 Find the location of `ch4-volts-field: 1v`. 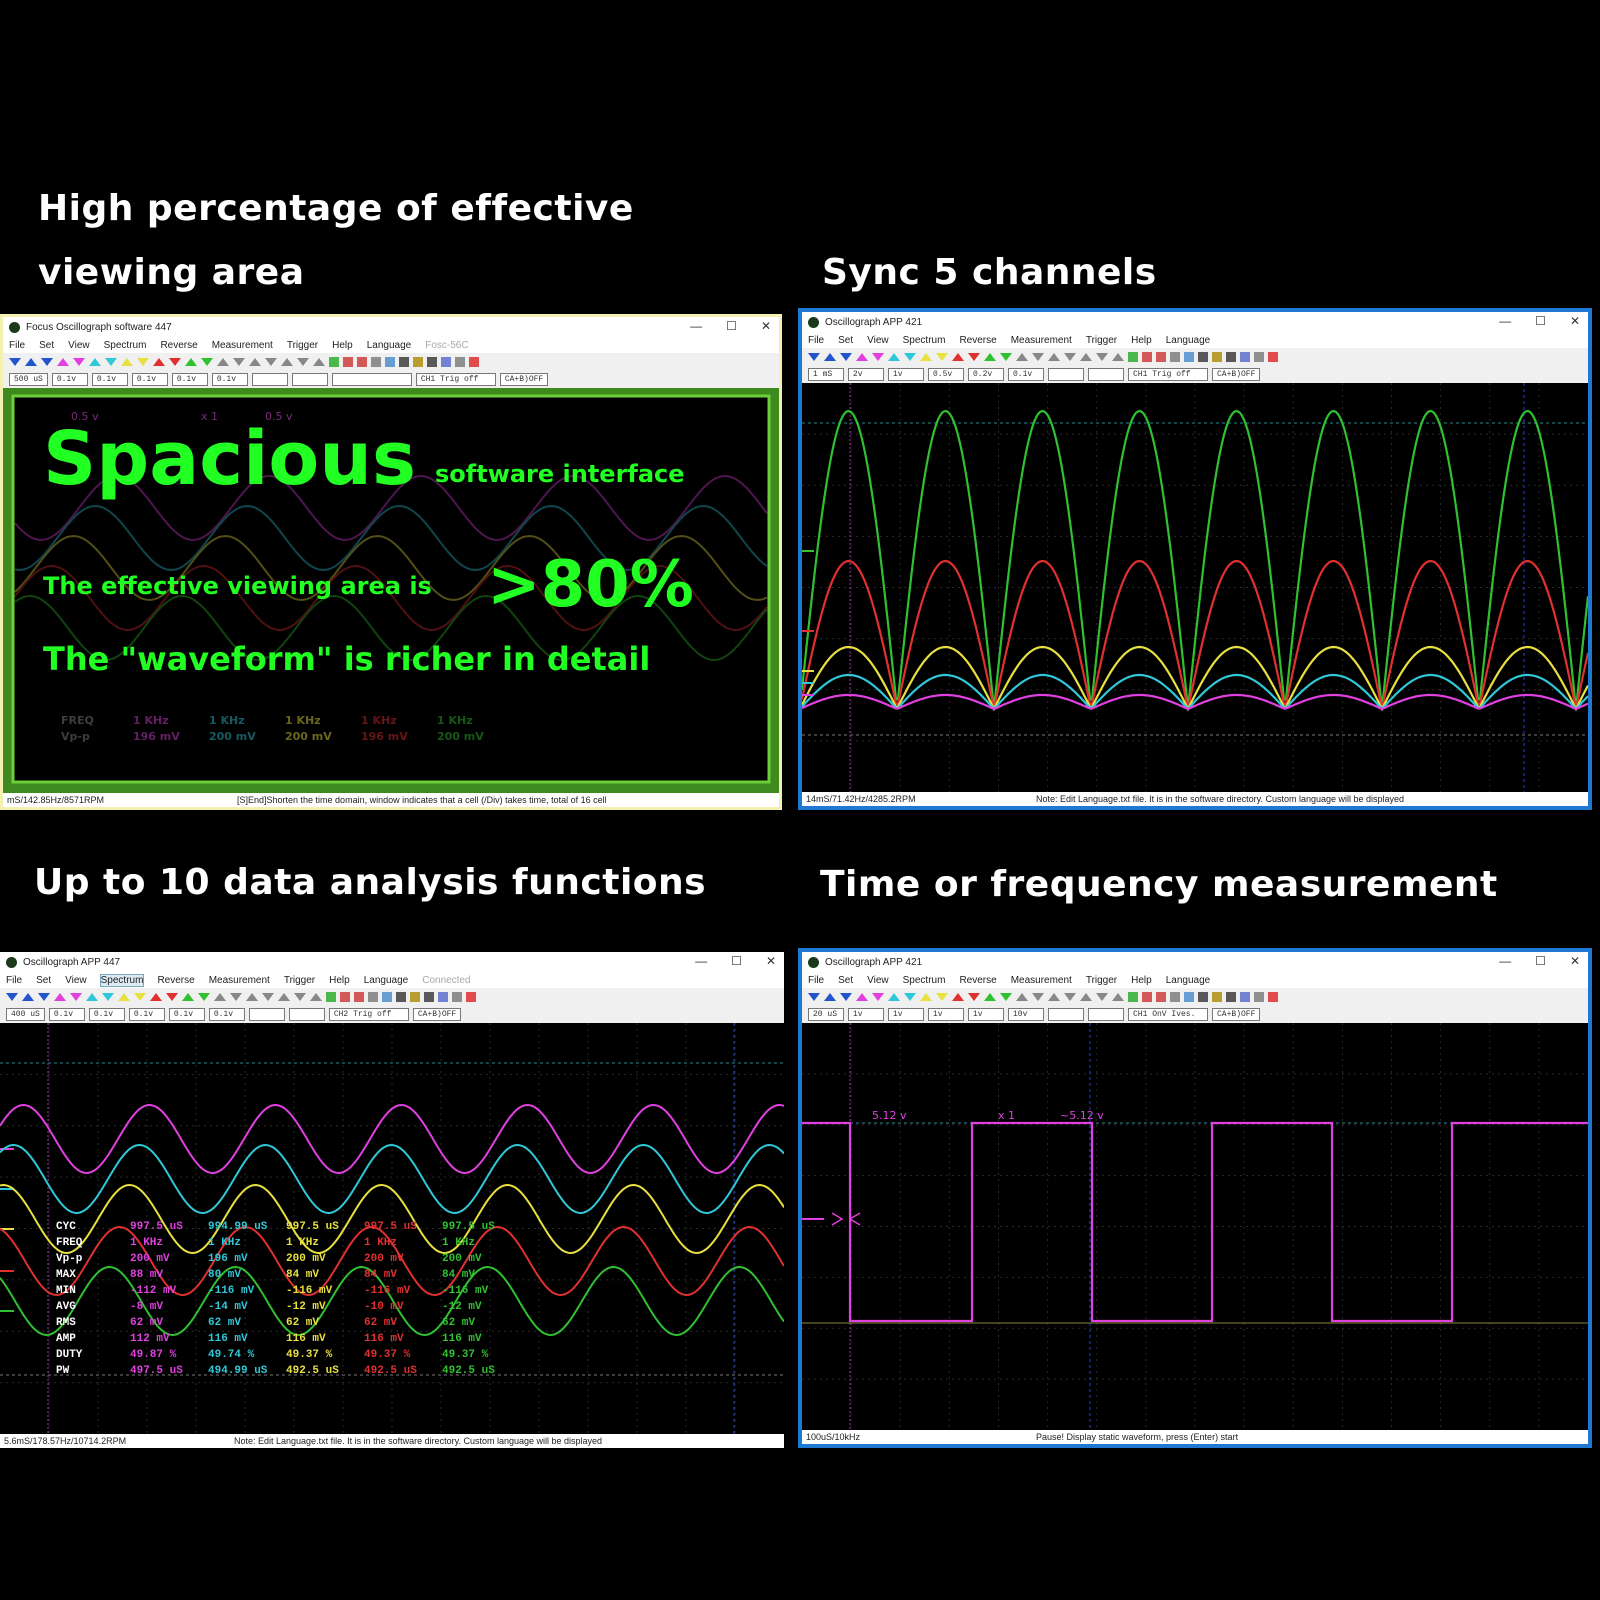

ch4-volts-field: 1v is located at coordinates (986, 1014).